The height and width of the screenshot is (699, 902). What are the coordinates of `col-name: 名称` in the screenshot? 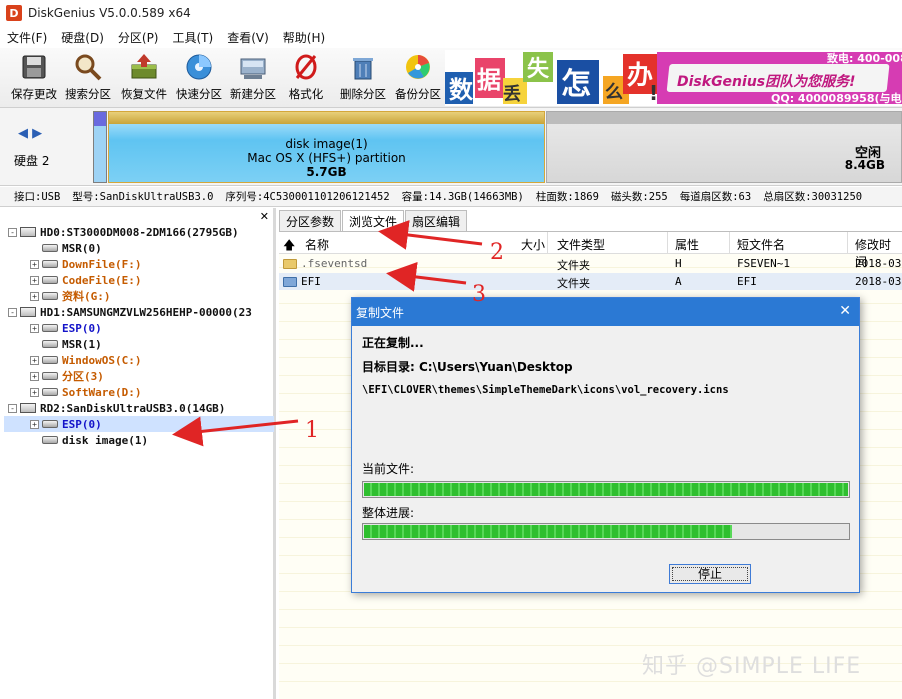 It's located at (317, 244).